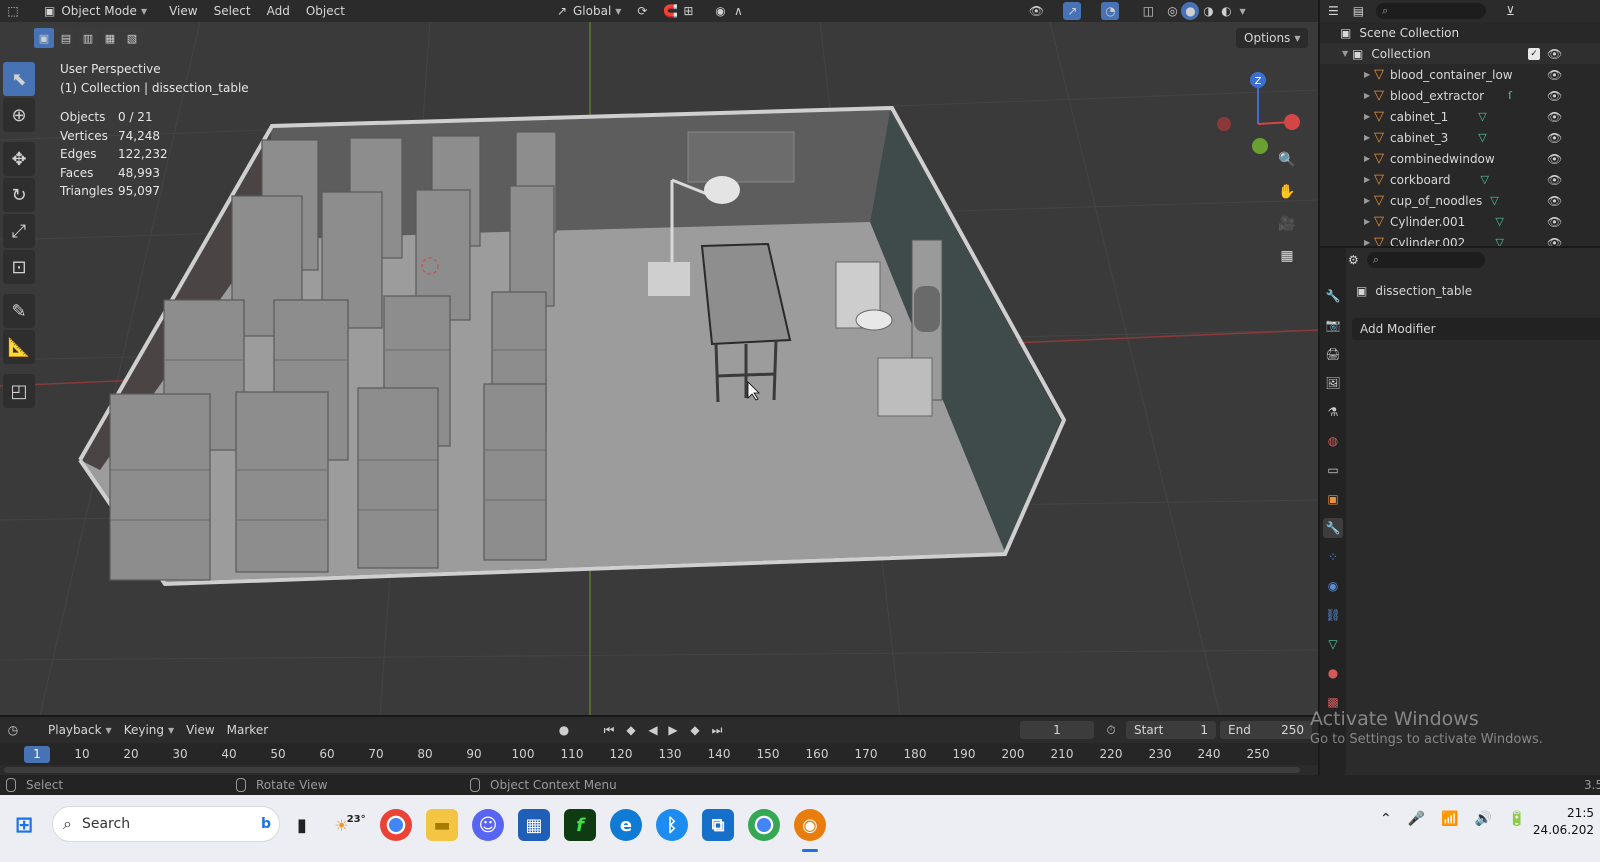  I want to click on record-icon: ●, so click(564, 730).